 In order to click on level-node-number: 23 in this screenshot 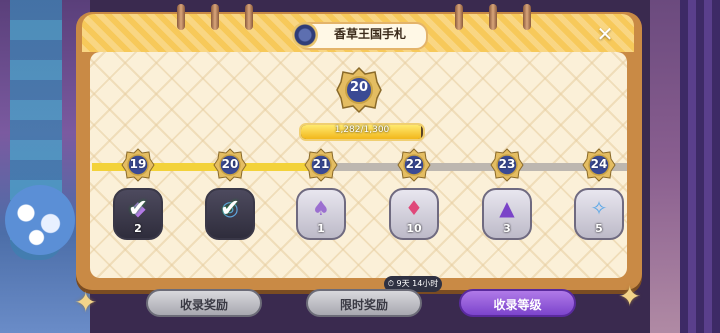, I will do `click(507, 164)`.